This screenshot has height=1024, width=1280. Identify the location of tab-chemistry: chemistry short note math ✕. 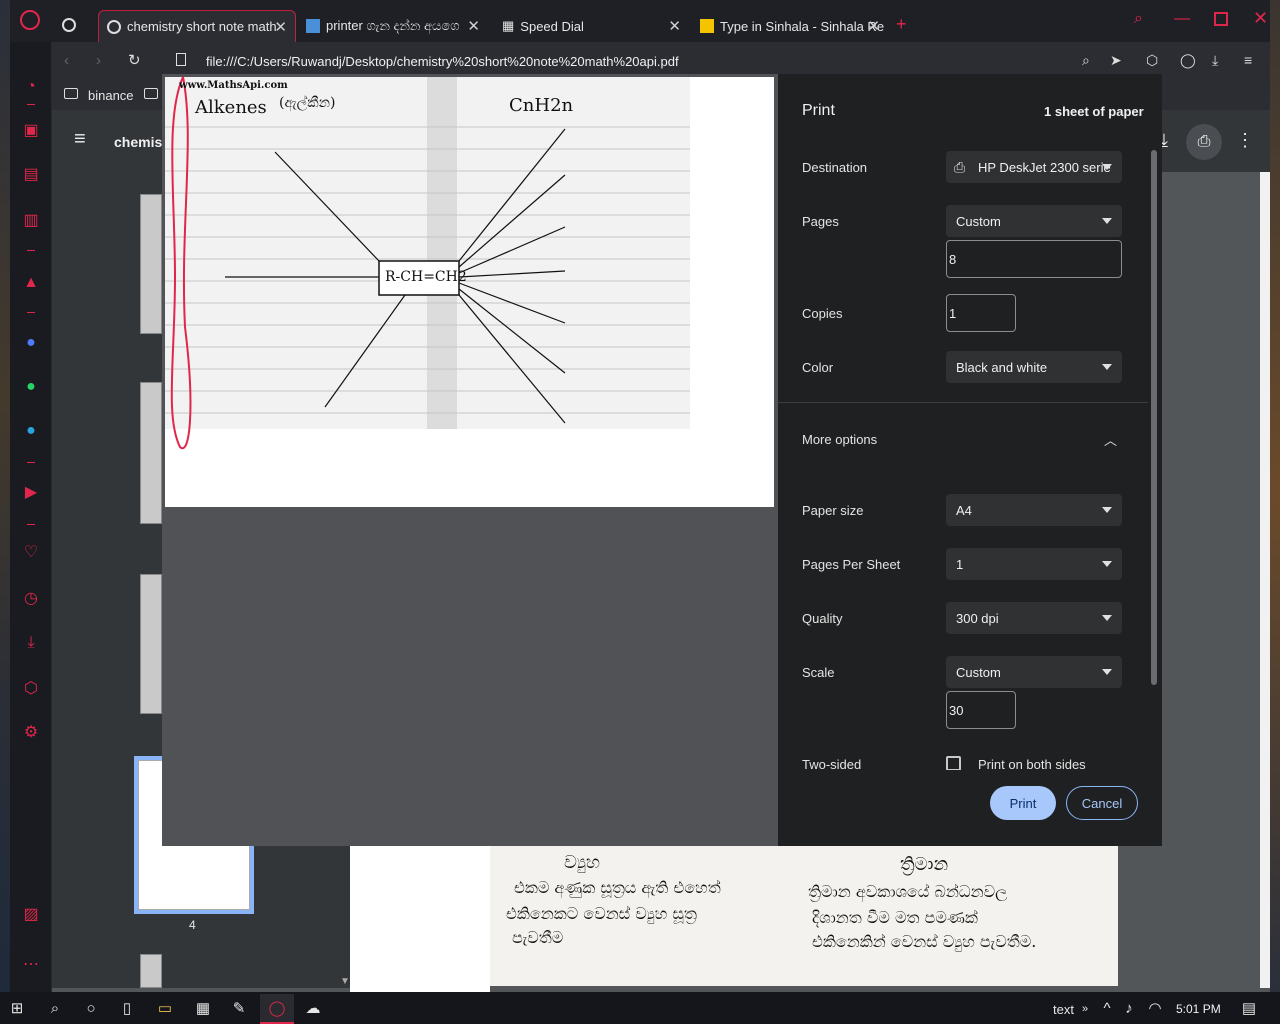
(197, 26).